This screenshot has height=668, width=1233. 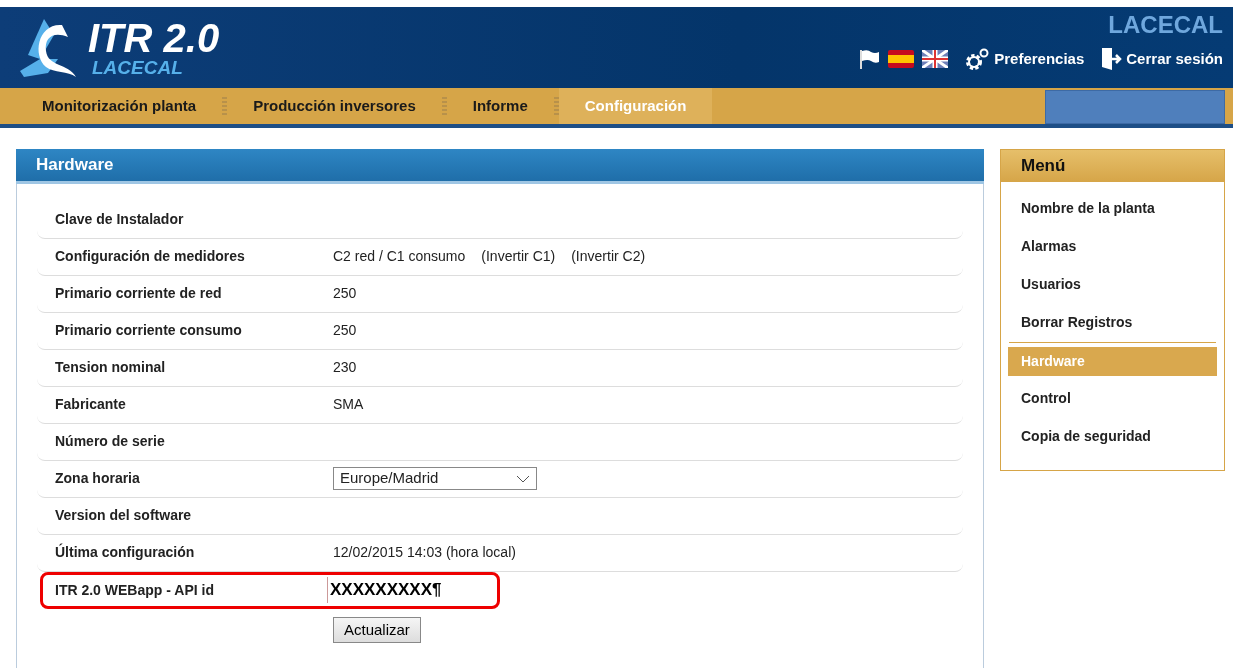 What do you see at coordinates (110, 441) in the screenshot?
I see `field-label: Número de serie` at bounding box center [110, 441].